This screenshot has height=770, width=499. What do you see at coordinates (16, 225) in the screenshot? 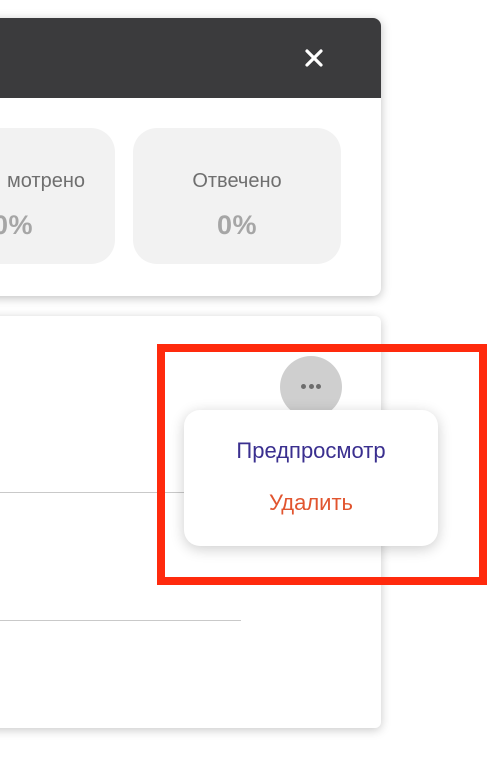
I see `stat-value-viewed: 0%` at bounding box center [16, 225].